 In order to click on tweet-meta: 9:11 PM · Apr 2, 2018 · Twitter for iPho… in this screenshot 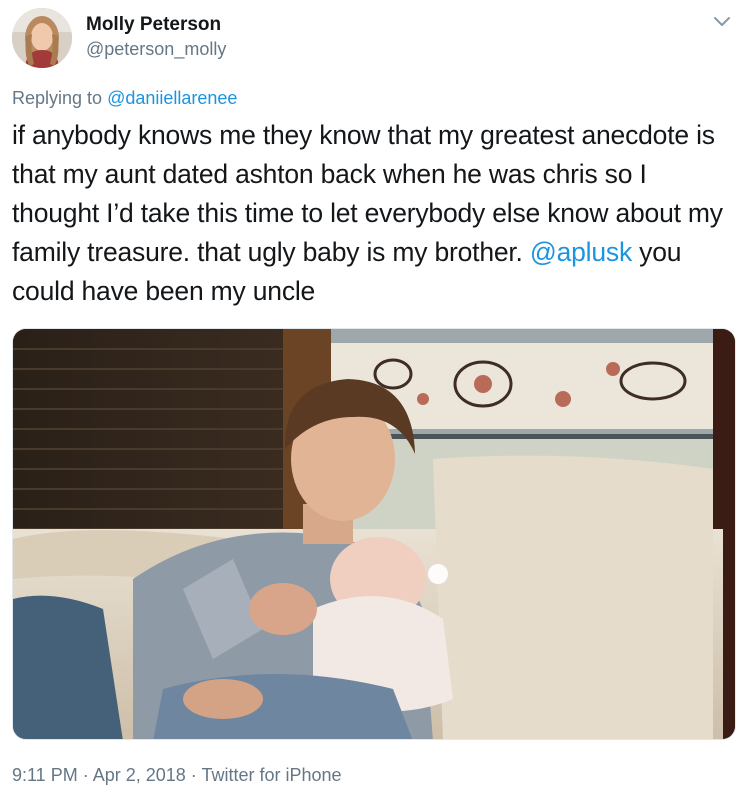, I will do `click(177, 775)`.